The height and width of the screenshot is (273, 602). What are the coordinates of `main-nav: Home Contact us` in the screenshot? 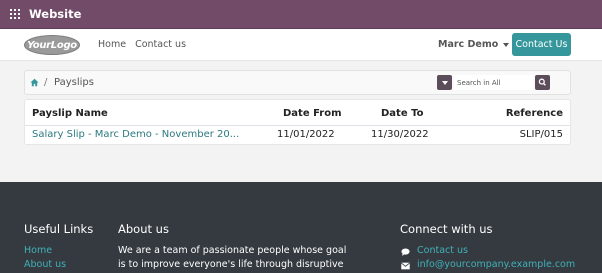 It's located at (142, 44).